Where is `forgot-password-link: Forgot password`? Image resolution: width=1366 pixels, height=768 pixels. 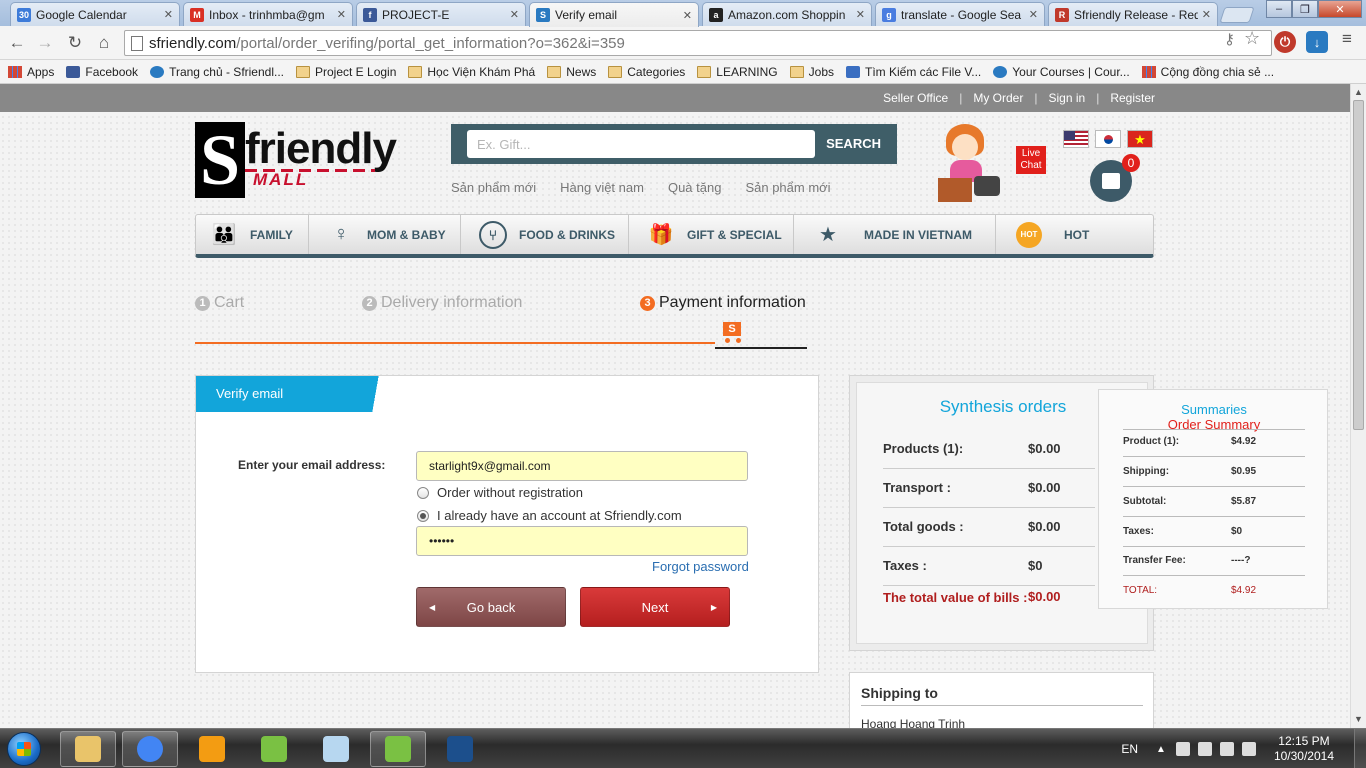
forgot-password-link: Forgot password is located at coordinates (700, 566).